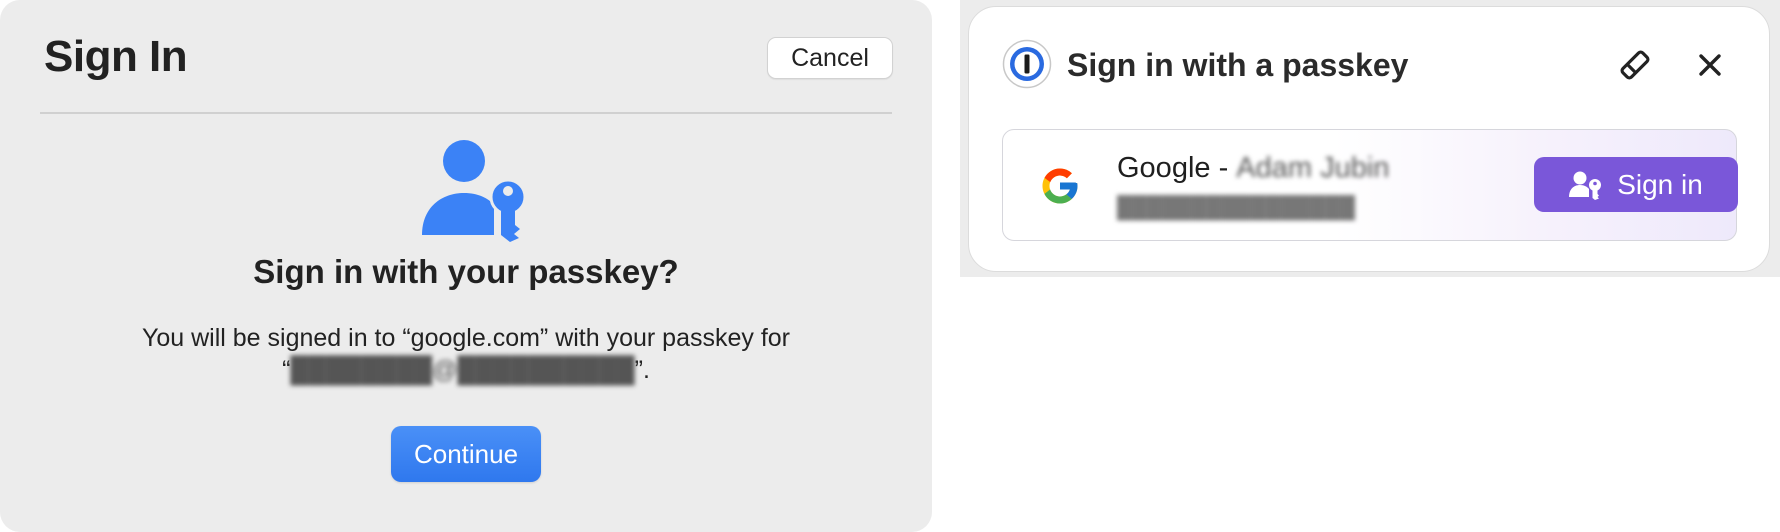 The image size is (1780, 532). Describe the element at coordinates (830, 58) in the screenshot. I see `cancel-button: Cancel` at that location.